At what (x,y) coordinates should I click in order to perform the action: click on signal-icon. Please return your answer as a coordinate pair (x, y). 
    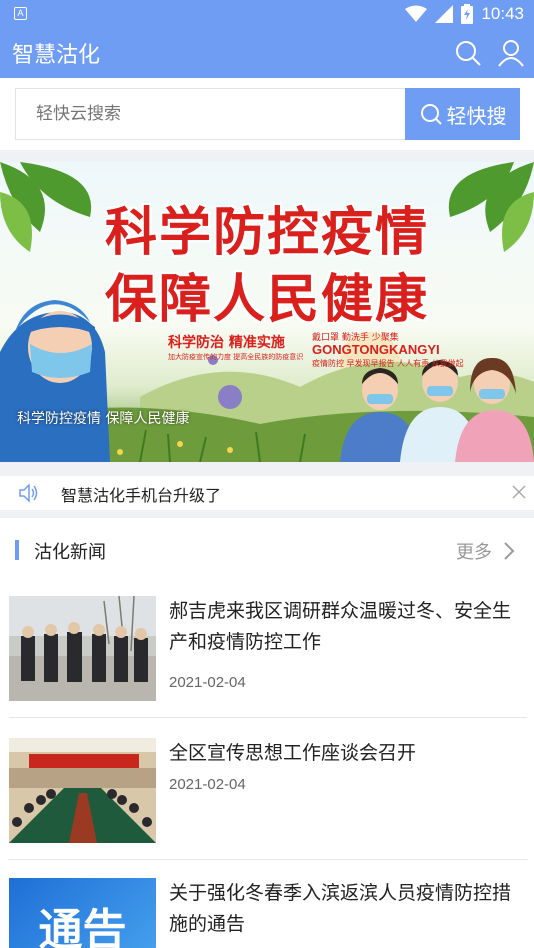
    Looking at the image, I should click on (444, 14).